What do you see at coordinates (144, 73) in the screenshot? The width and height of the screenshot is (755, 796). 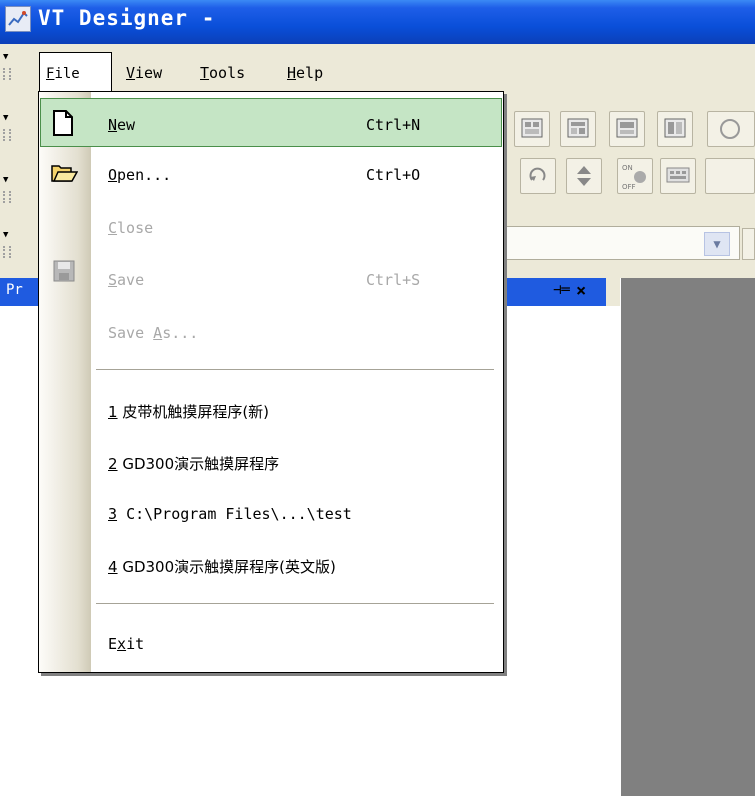 I see `menu-view: View` at bounding box center [144, 73].